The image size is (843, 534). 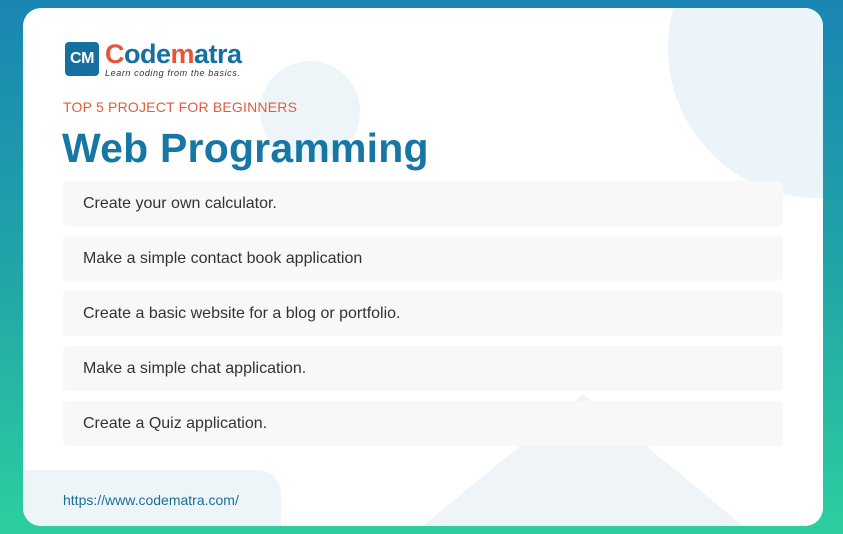 What do you see at coordinates (423, 203) in the screenshot?
I see `project-item: Create your own calculator.` at bounding box center [423, 203].